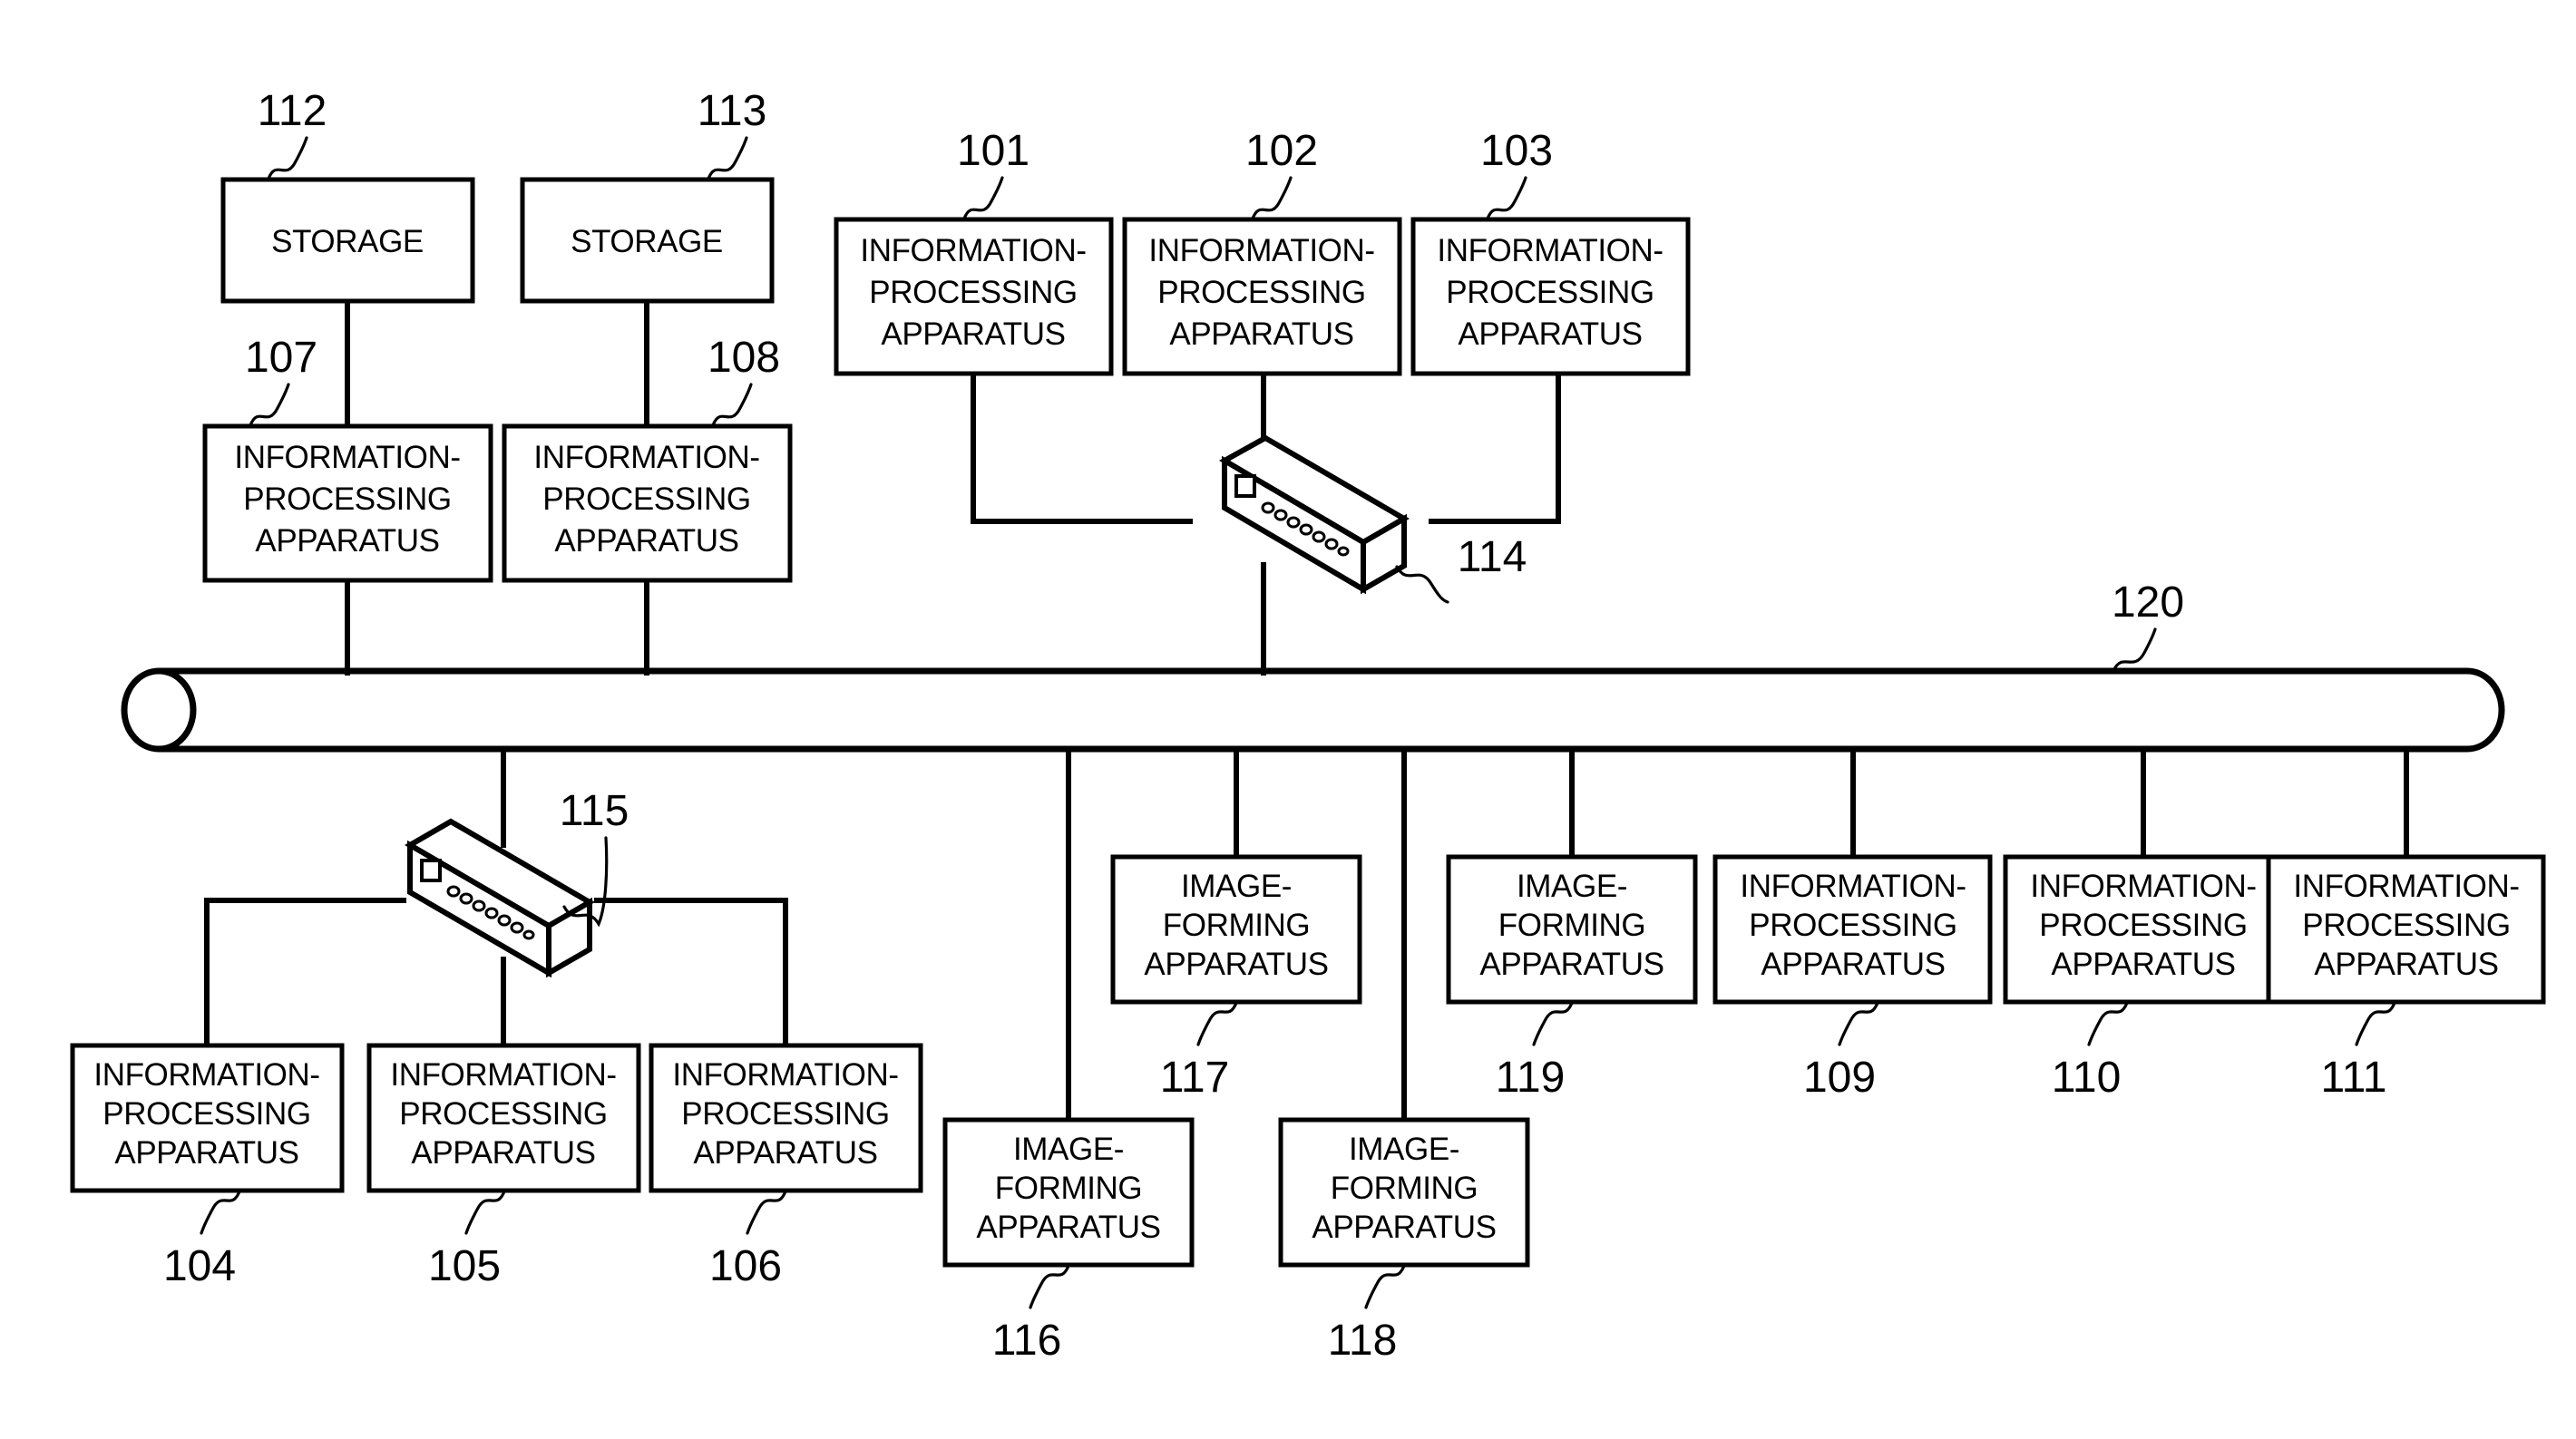 The height and width of the screenshot is (1439, 2576). Describe the element at coordinates (2358, 1051) in the screenshot. I see `ref-callout-111: 111` at that location.